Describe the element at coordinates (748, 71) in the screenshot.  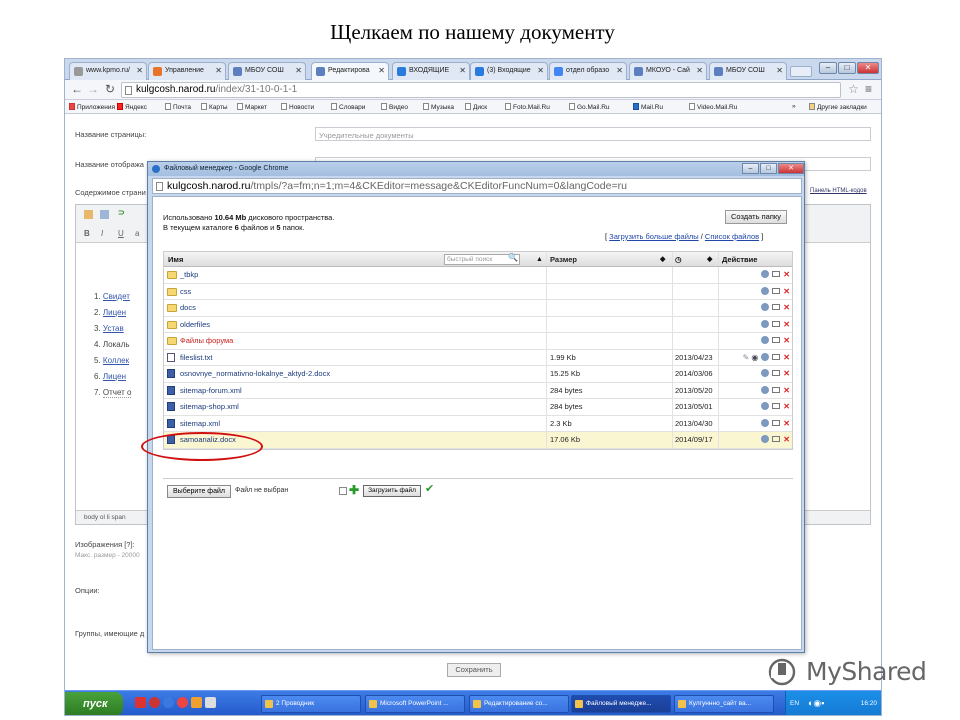
I see `tab-8: МБОУ СОШ ✕` at that location.